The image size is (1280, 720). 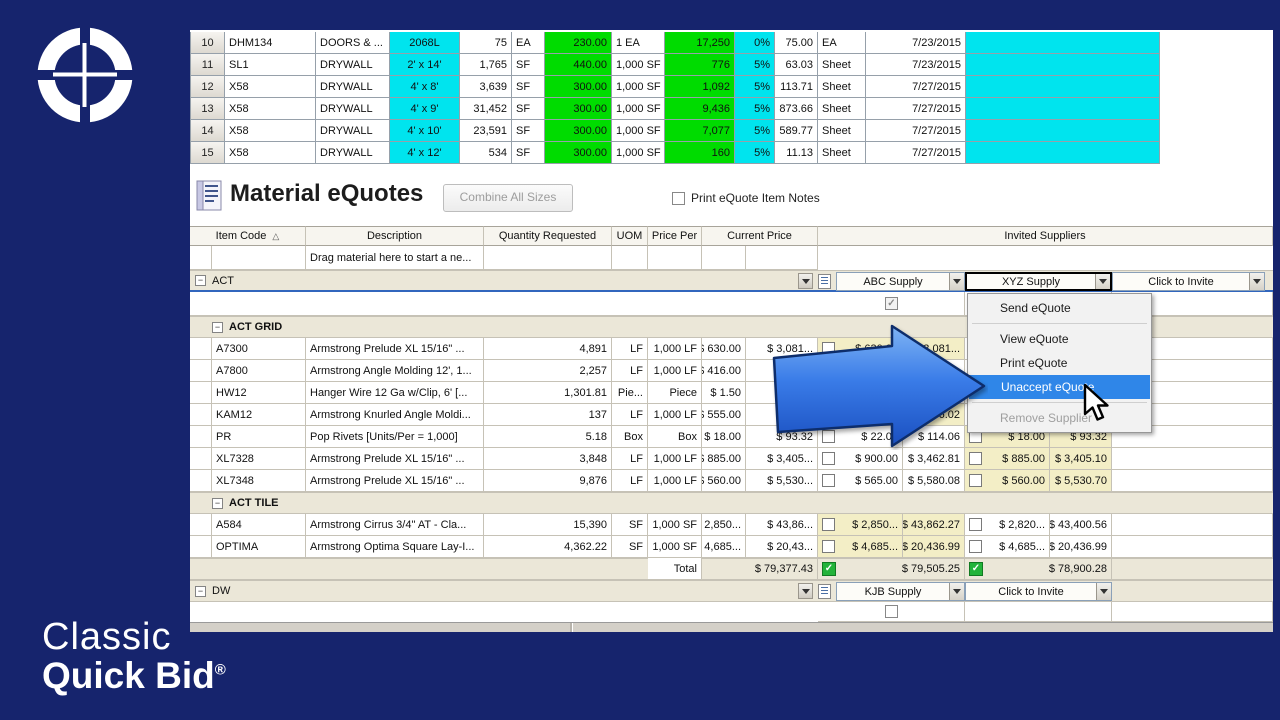 I want to click on cell-uom: EA, so click(x=528, y=43).